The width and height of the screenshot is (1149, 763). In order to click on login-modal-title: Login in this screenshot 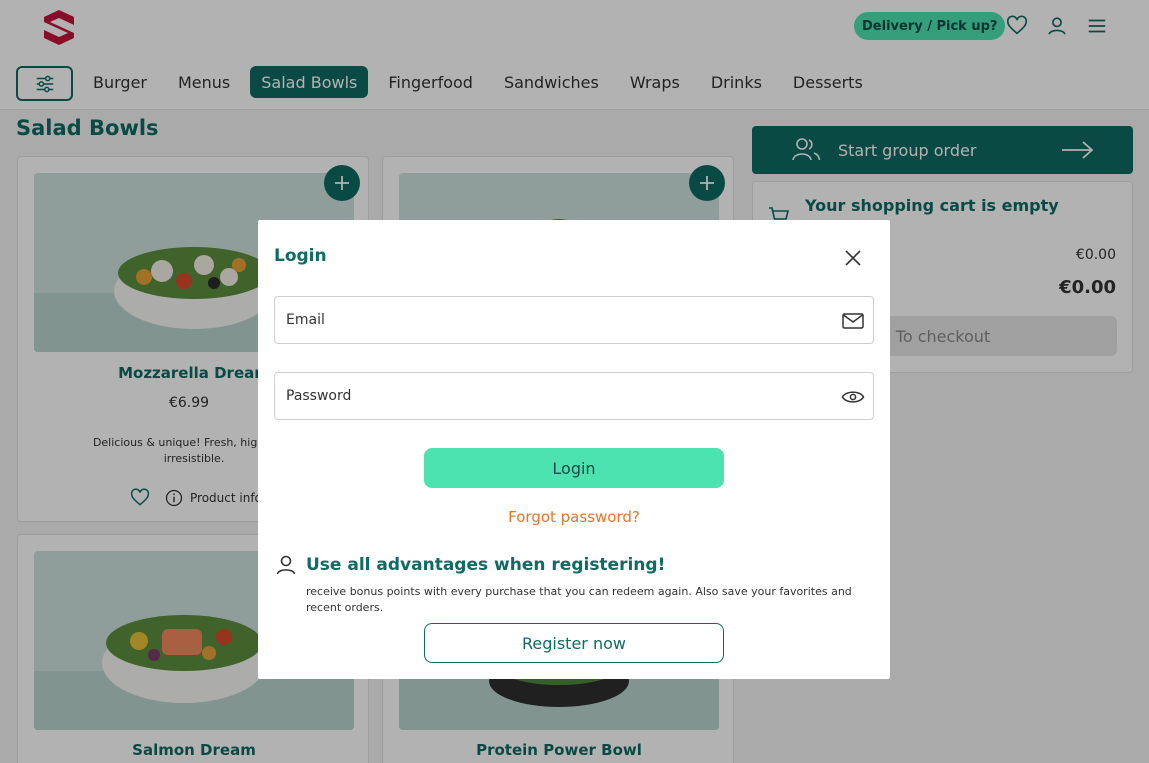, I will do `click(300, 256)`.